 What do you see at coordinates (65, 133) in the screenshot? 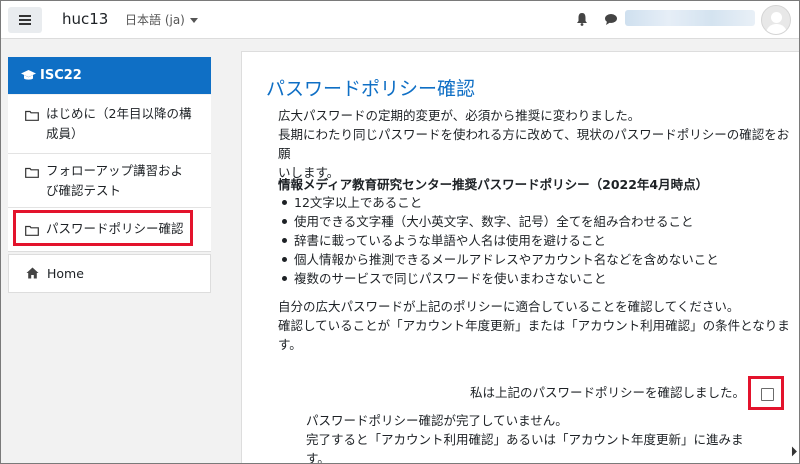
I see `sidebar-item-label: 成員）` at bounding box center [65, 133].